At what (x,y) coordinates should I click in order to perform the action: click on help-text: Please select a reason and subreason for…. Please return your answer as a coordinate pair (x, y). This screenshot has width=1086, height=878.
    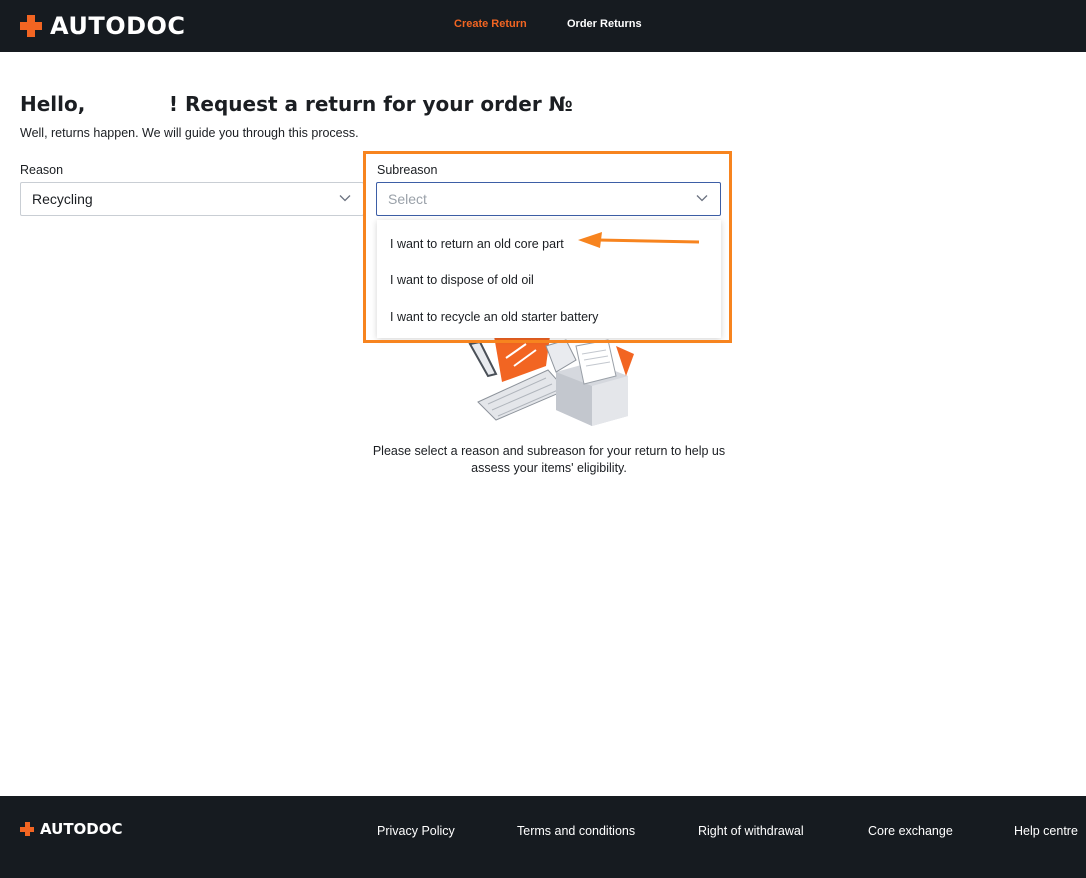
    Looking at the image, I should click on (549, 459).